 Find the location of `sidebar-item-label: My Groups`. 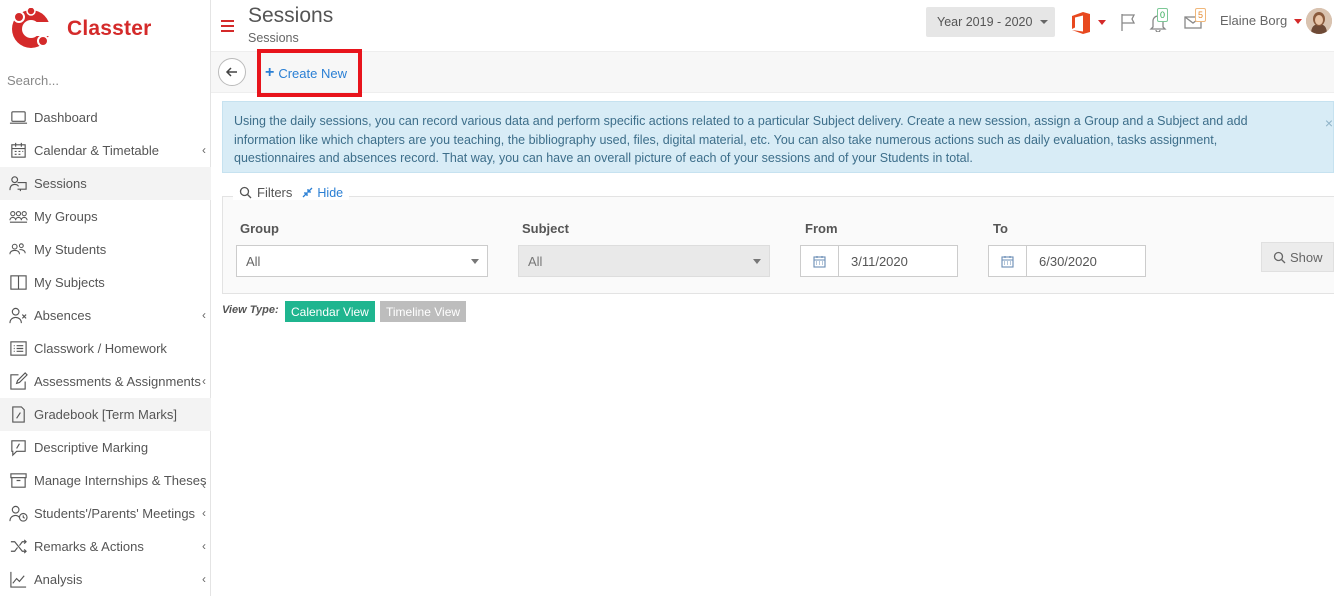

sidebar-item-label: My Groups is located at coordinates (66, 216).